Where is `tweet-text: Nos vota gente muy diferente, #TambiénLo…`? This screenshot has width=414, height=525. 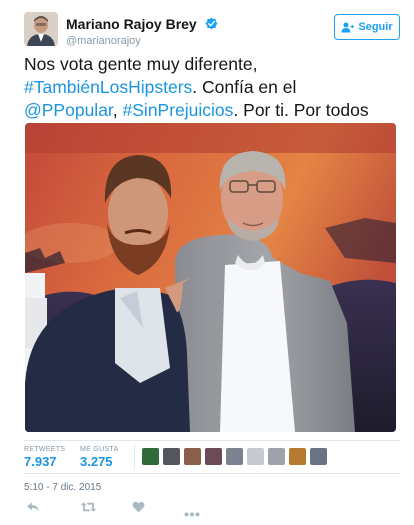
tweet-text: Nos vota gente muy diferente, #TambiénLo… is located at coordinates (209, 87).